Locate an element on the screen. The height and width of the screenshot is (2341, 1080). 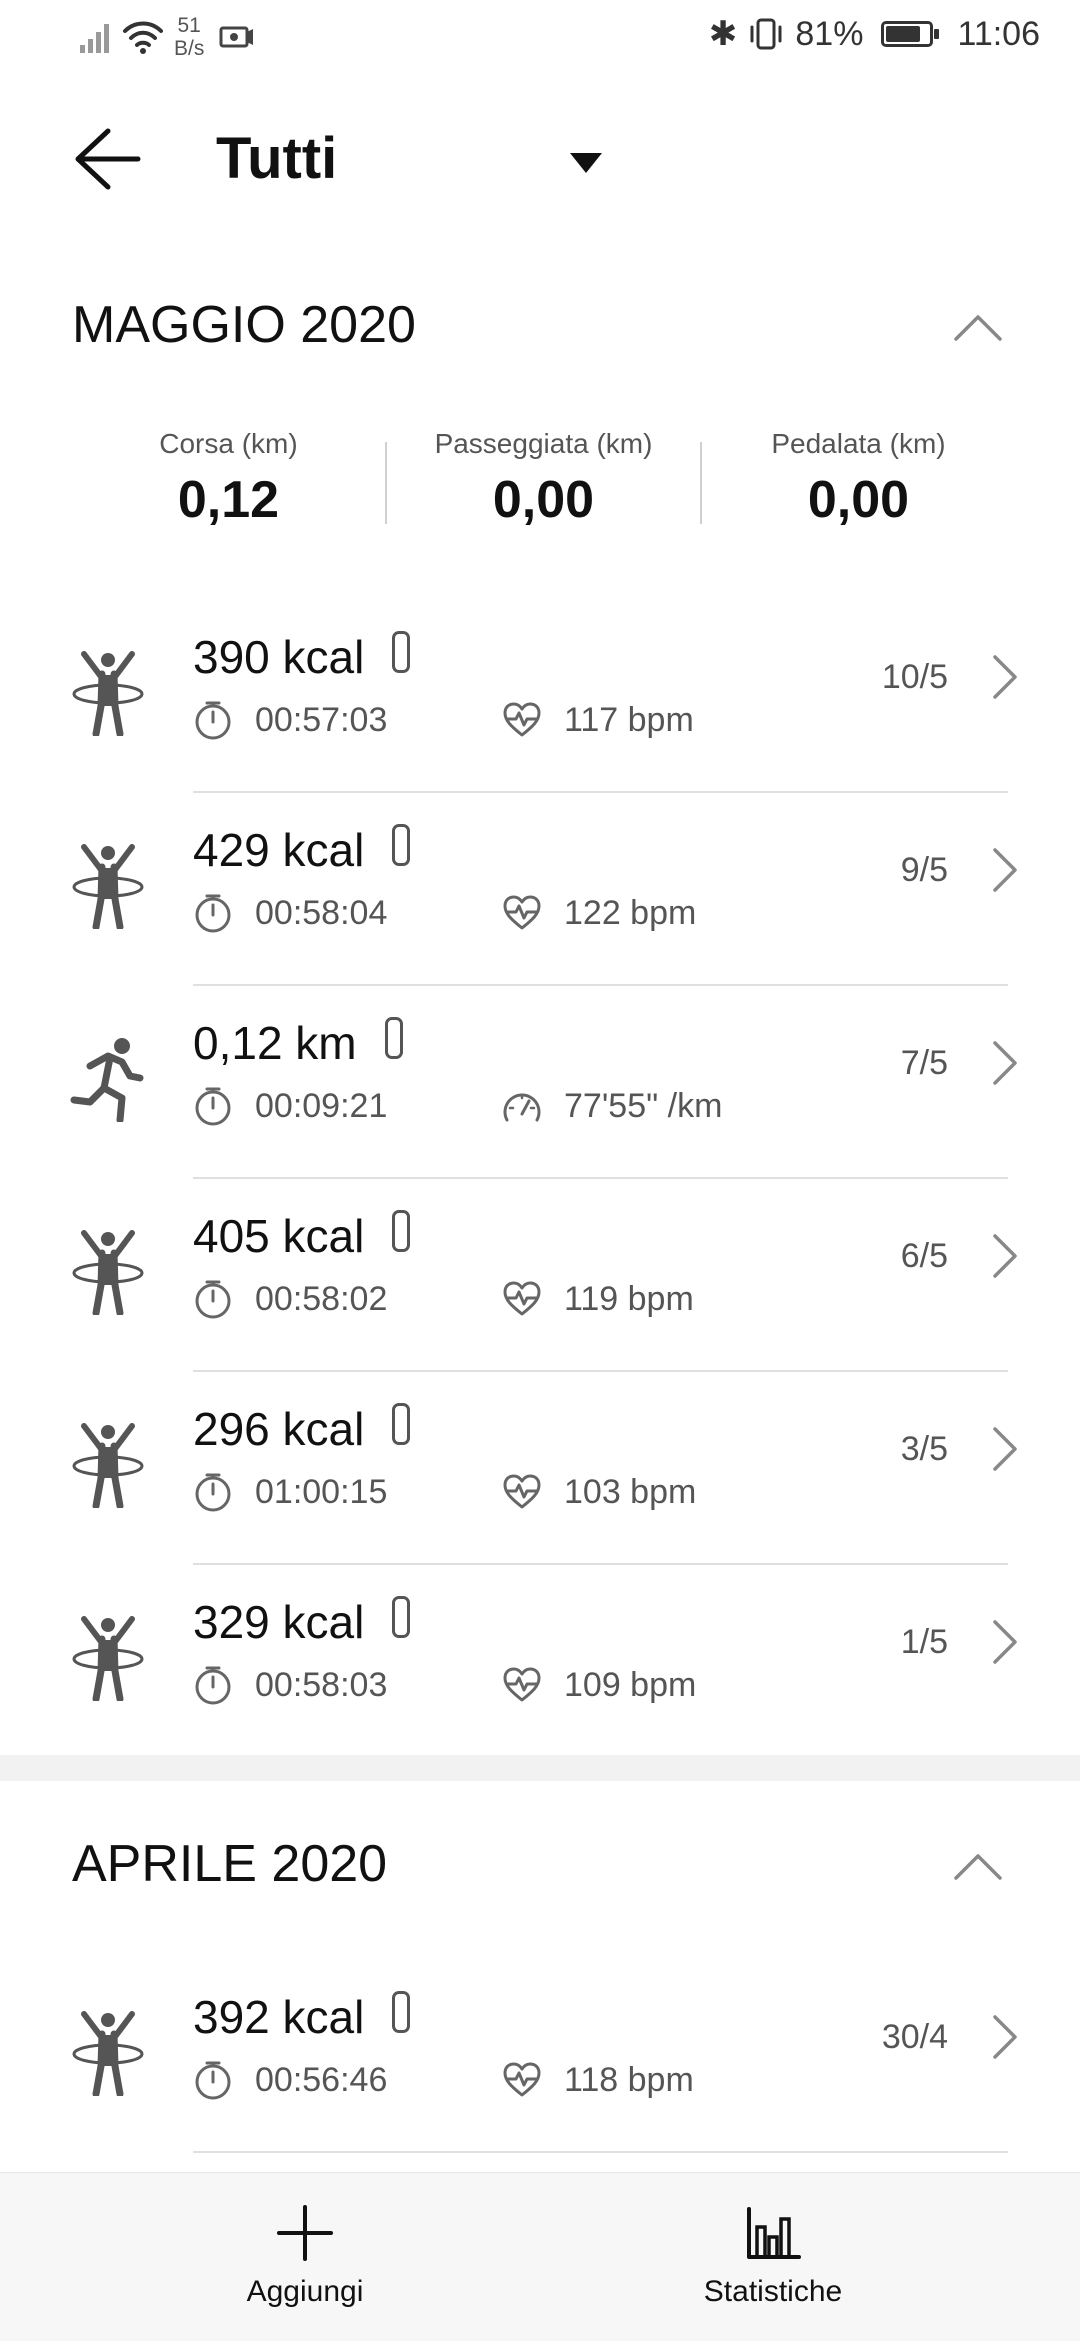
summary-label: Passeggiata (km) is located at coordinates (543, 443).